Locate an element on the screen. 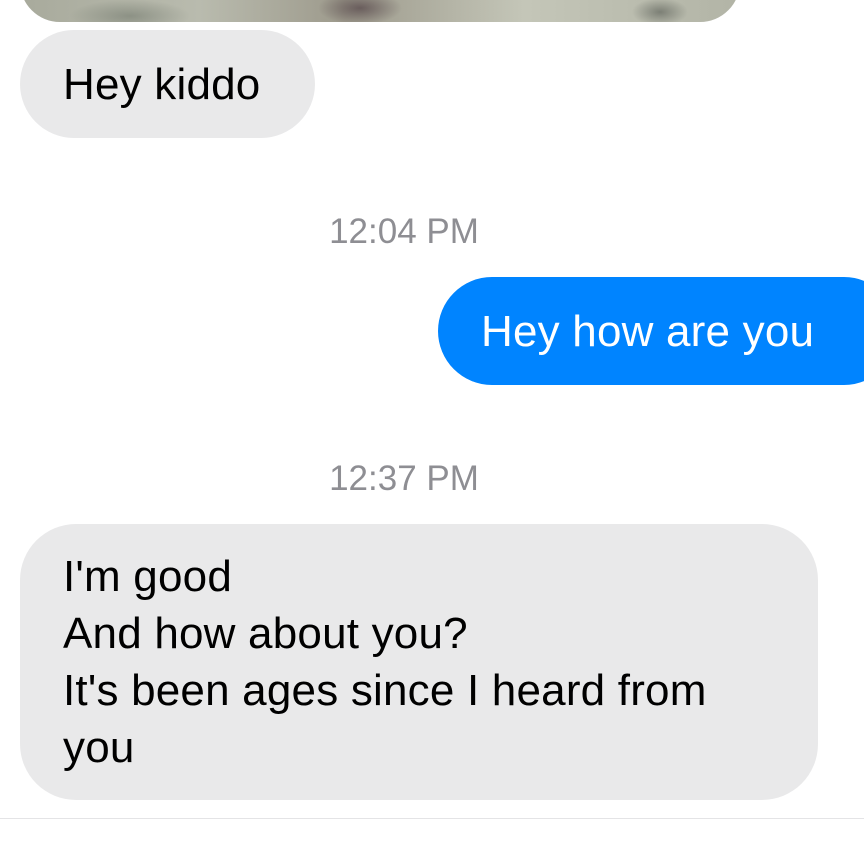 Image resolution: width=864 pixels, height=857 pixels. message-bubble-received: Hey kiddo is located at coordinates (167, 84).